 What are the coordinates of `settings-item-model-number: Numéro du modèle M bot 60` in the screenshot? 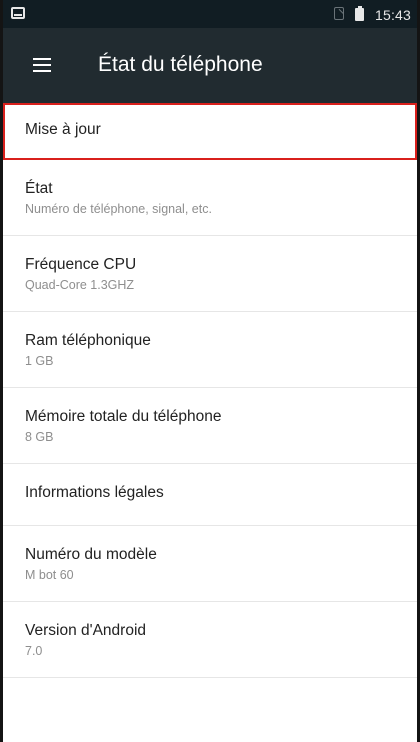 It's located at (210, 564).